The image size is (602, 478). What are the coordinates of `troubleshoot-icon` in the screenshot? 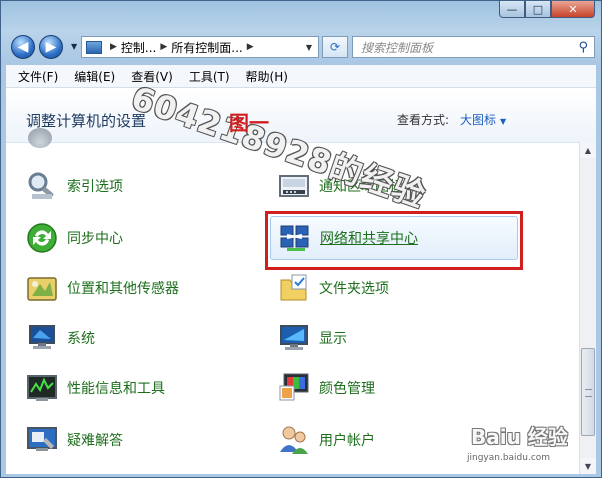 It's located at (42, 440).